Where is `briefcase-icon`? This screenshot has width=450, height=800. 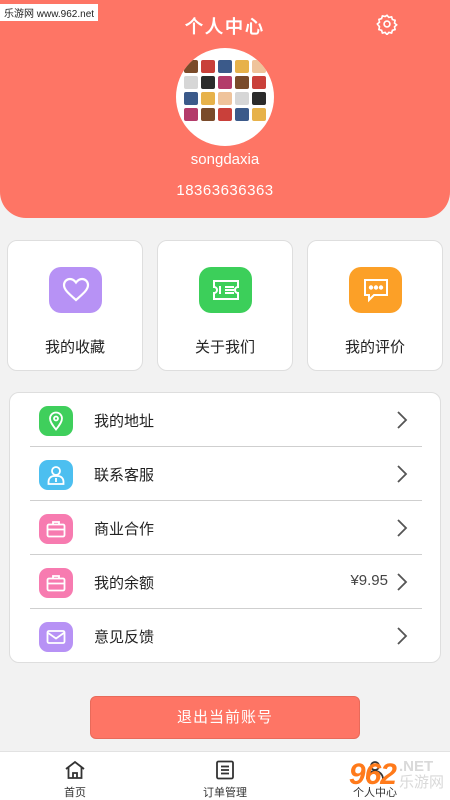 briefcase-icon is located at coordinates (56, 529).